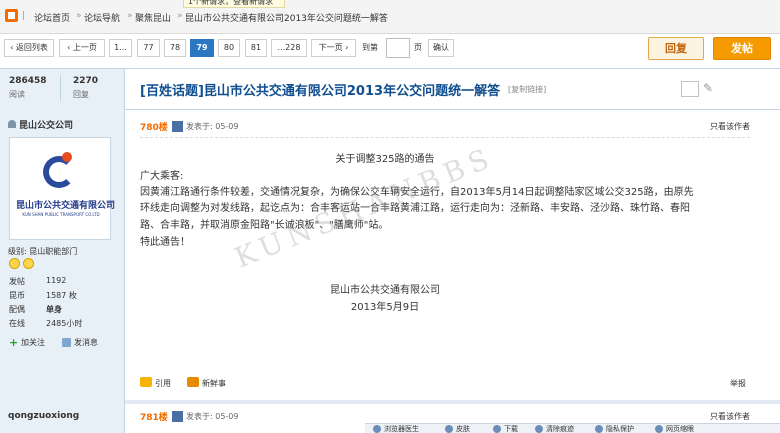  What do you see at coordinates (28, 81) in the screenshot?
I see `views-count: 286458` at bounding box center [28, 81].